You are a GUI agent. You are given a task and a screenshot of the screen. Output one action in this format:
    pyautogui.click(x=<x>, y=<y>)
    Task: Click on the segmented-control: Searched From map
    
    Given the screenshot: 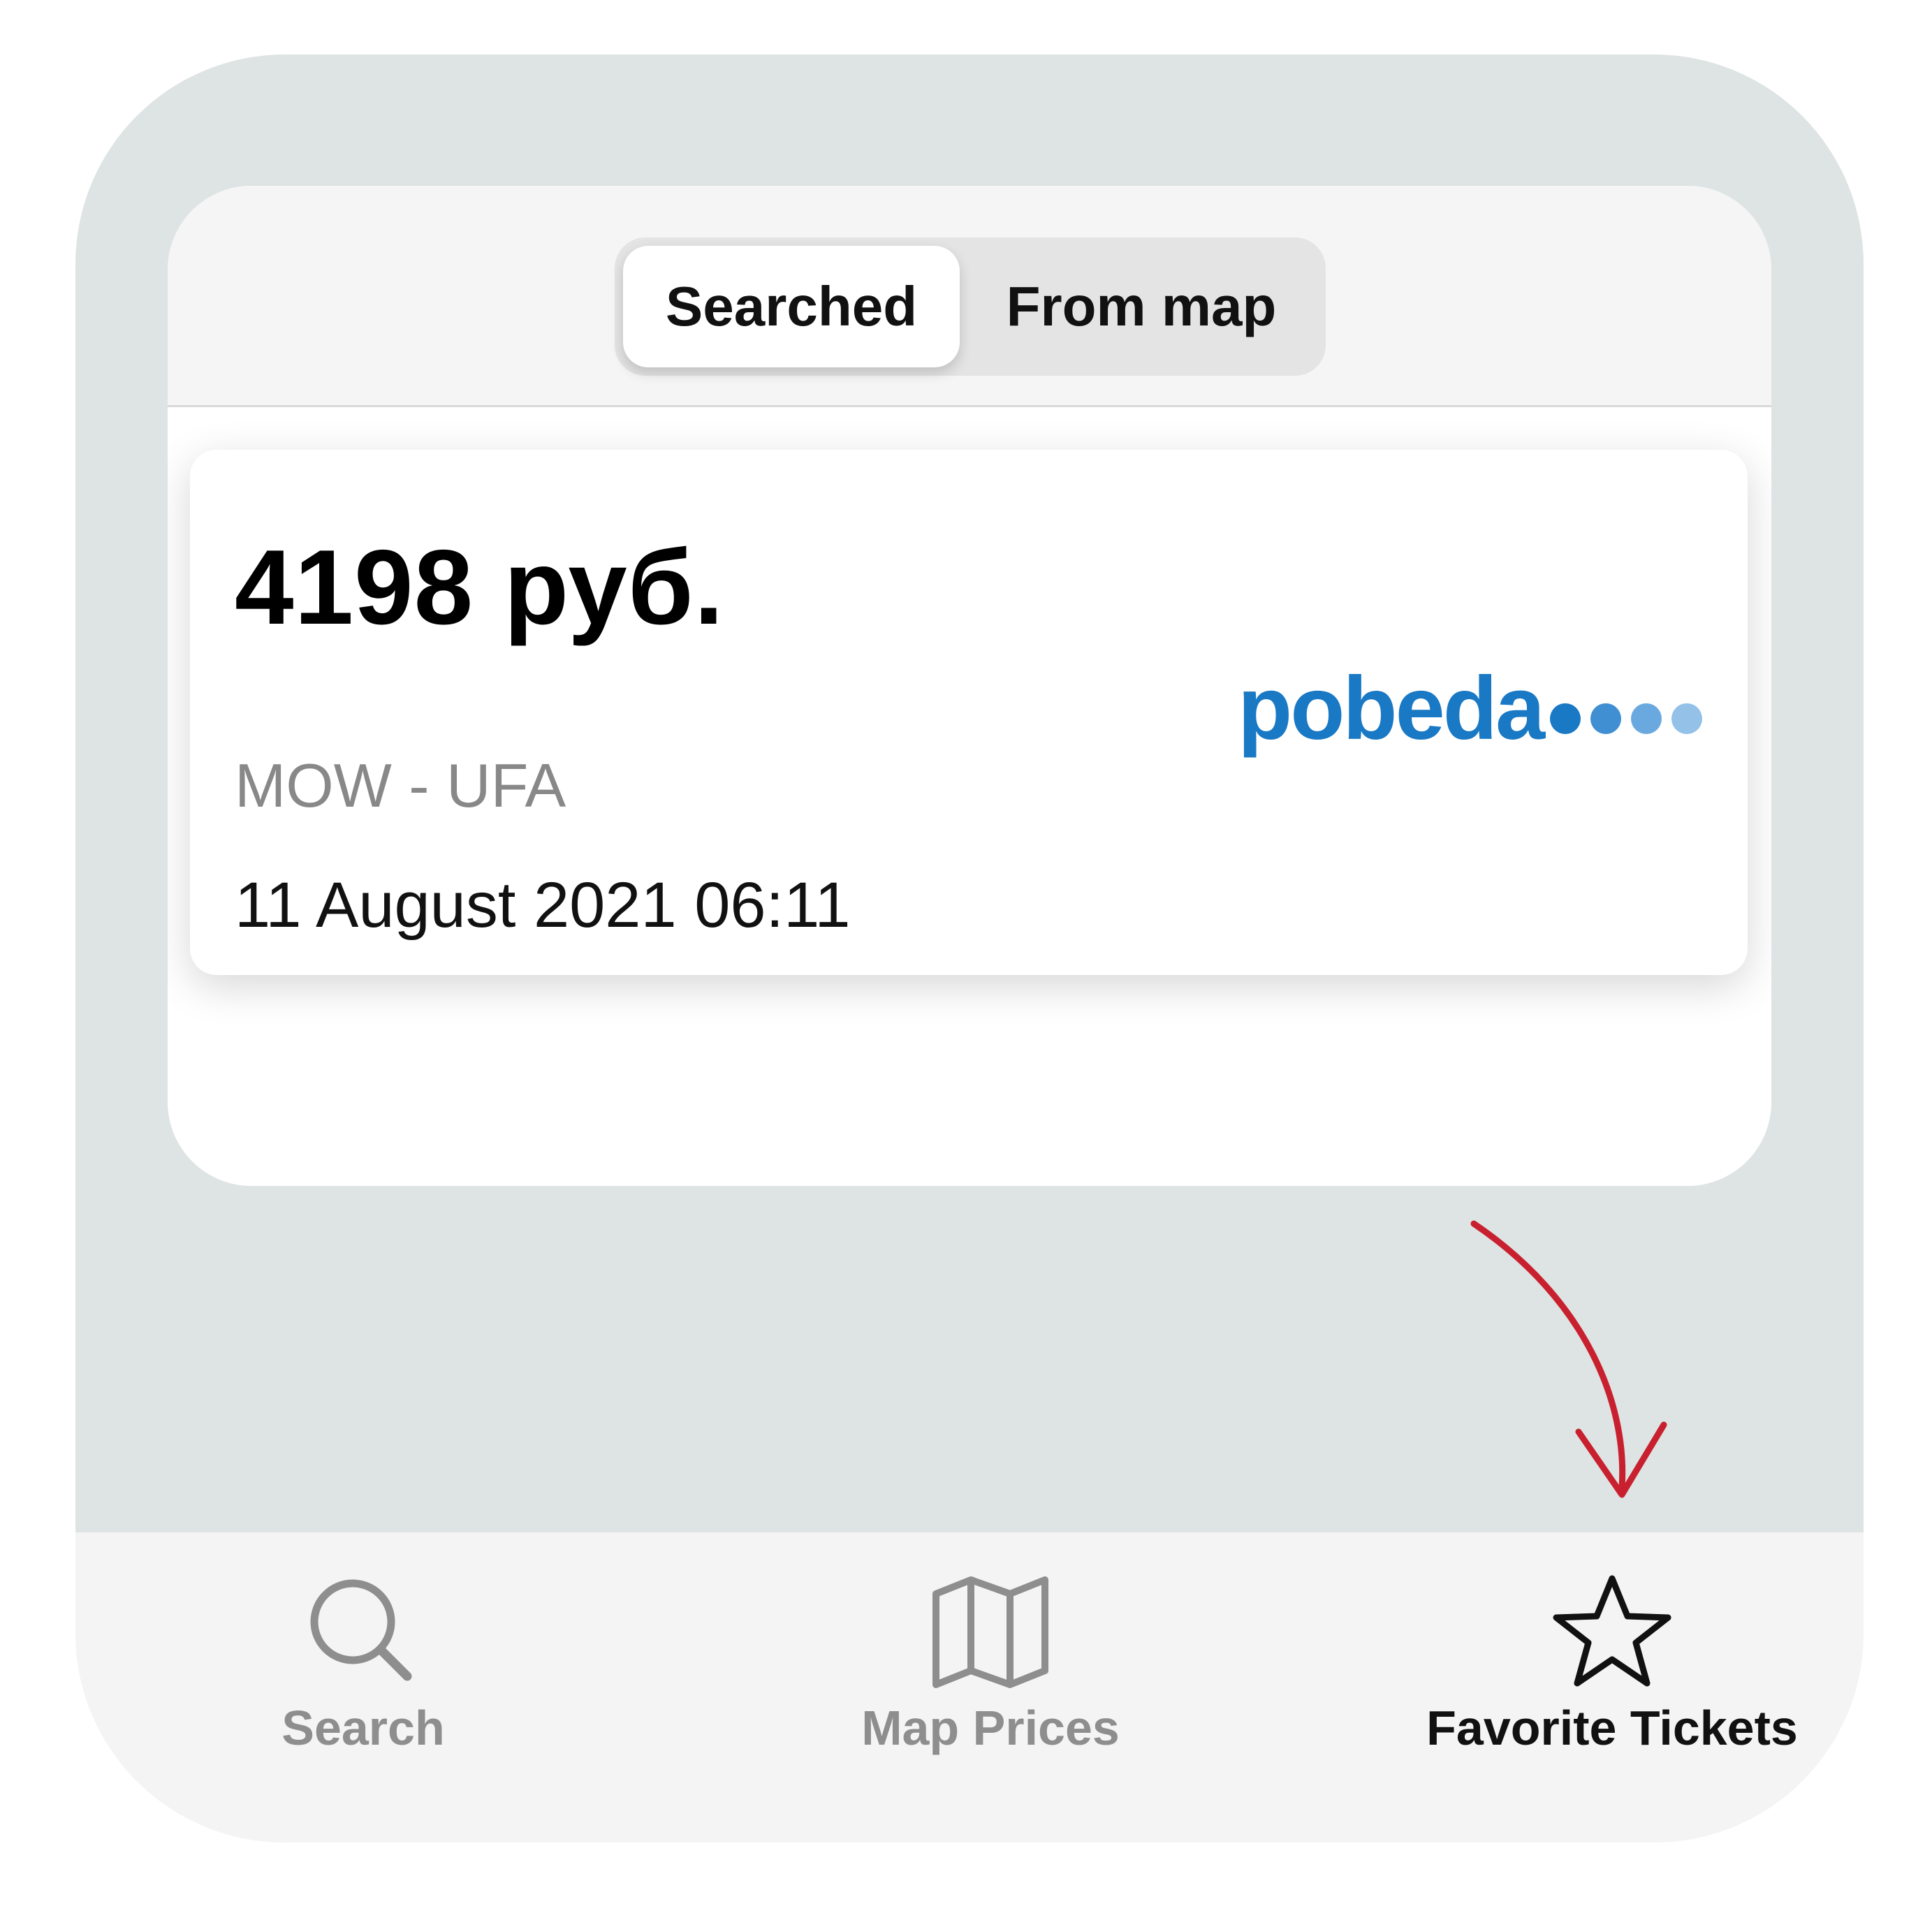 What is the action you would take?
    pyautogui.click(x=971, y=306)
    